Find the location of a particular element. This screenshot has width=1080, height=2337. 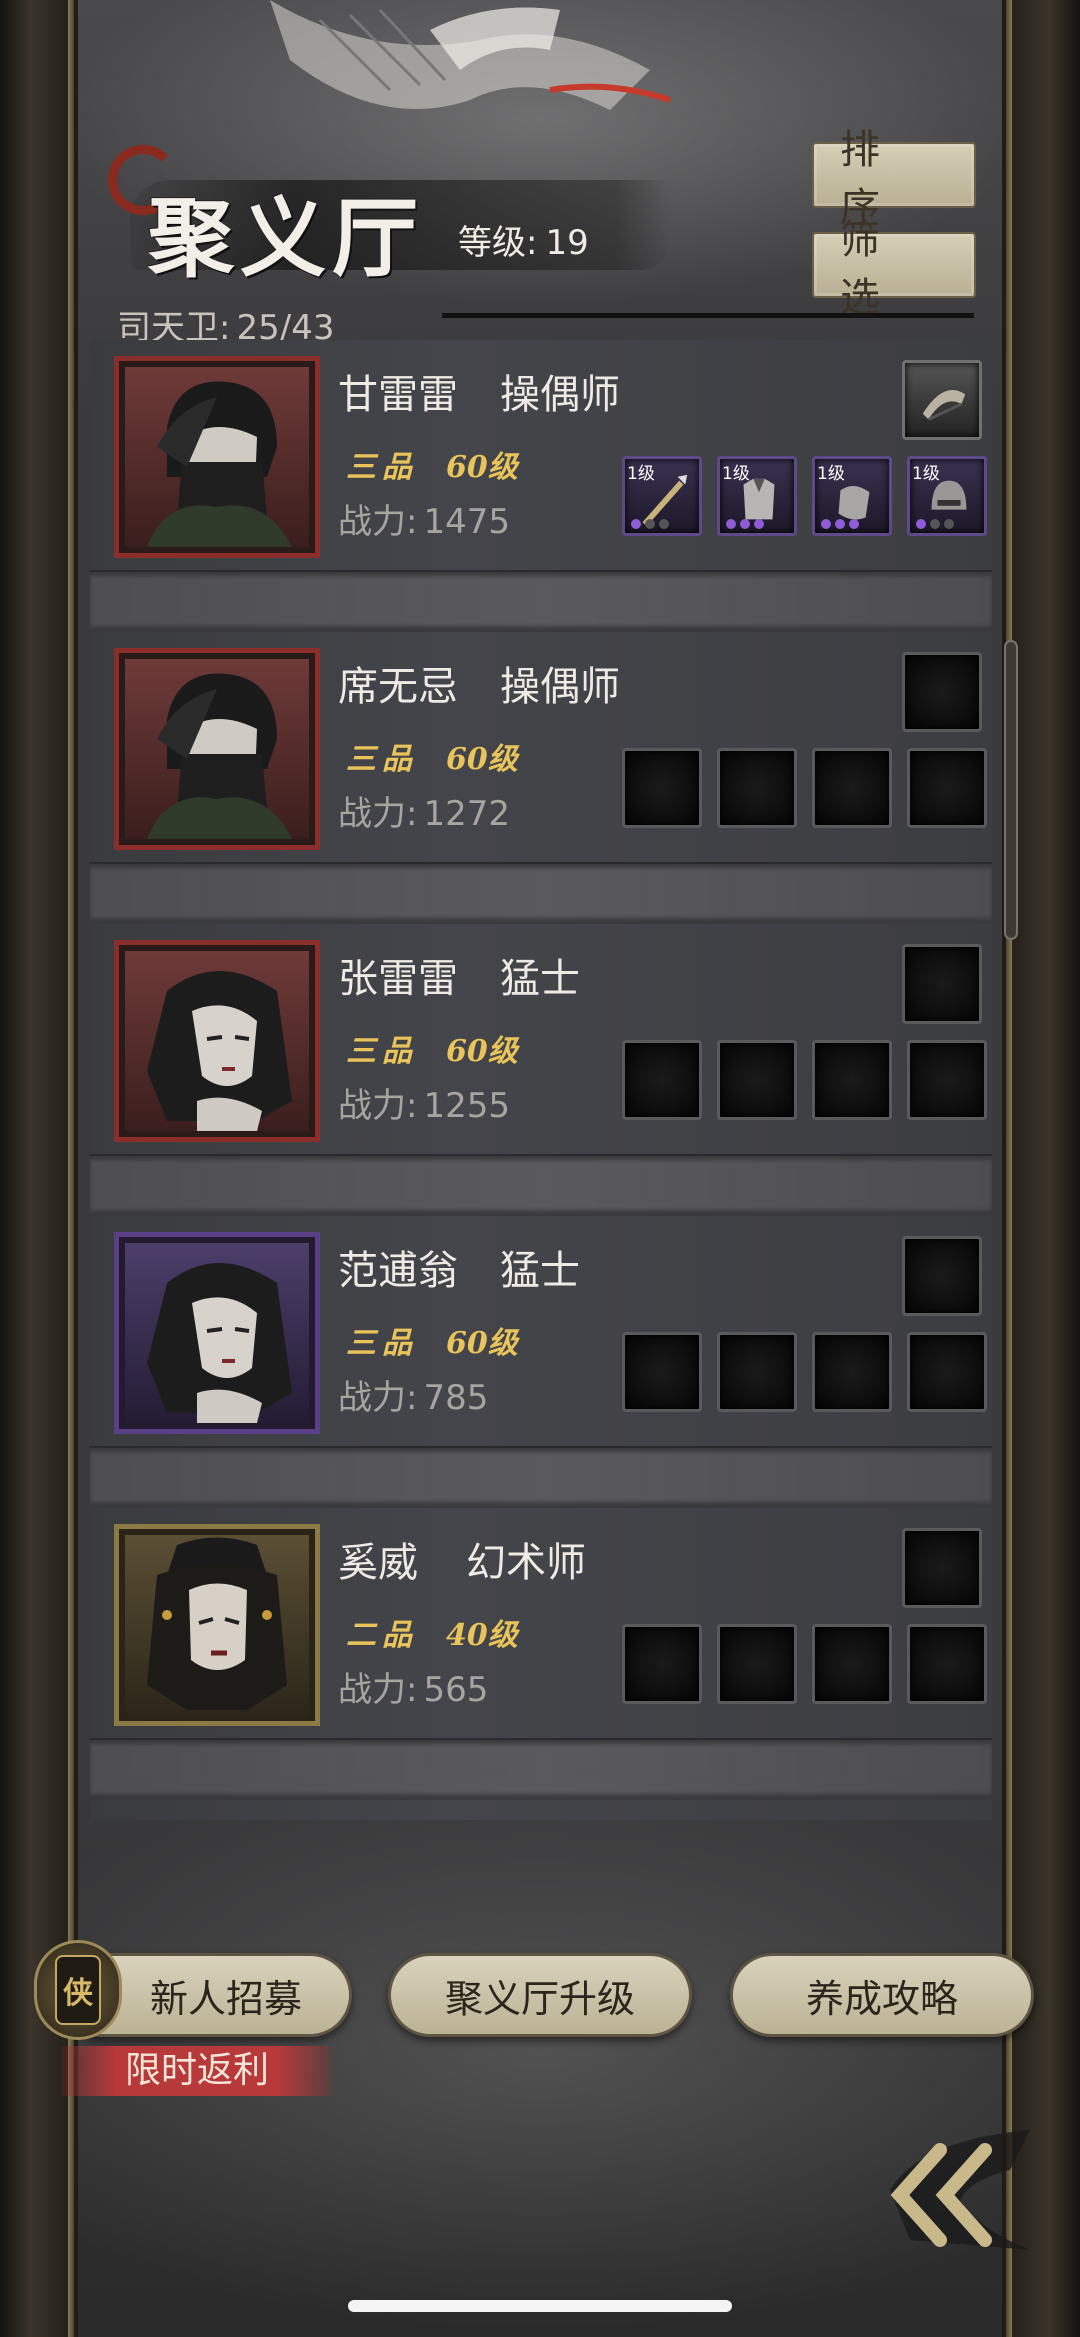

recruit-token-icon: 侠 is located at coordinates (78, 1990).